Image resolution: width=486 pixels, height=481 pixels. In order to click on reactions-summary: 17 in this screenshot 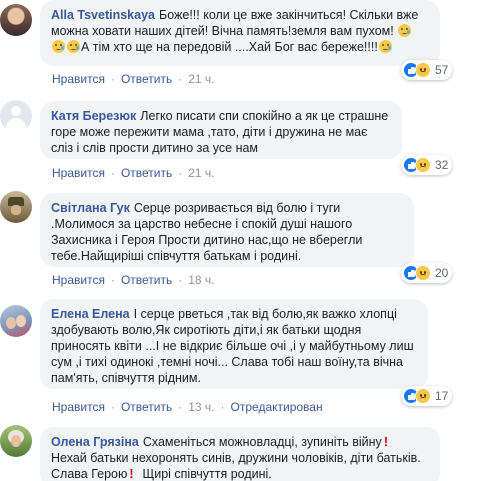, I will do `click(427, 396)`.